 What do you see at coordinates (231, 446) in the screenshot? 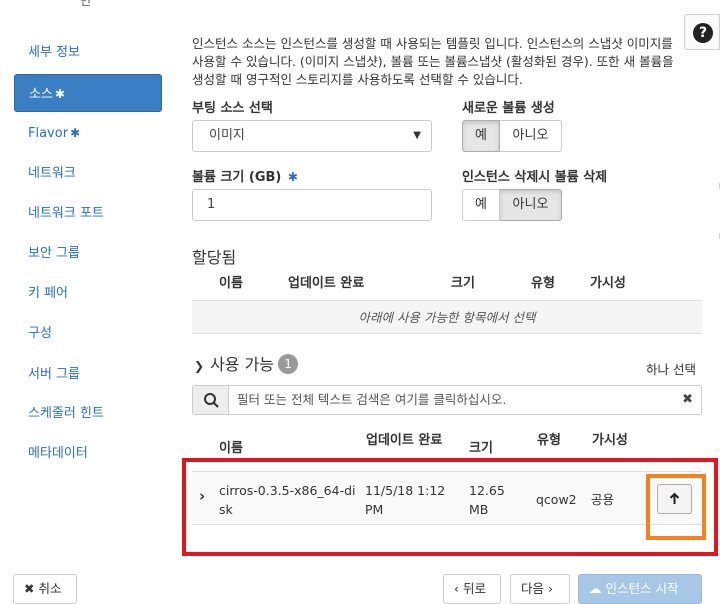
I see `available-col-name: 이름` at bounding box center [231, 446].